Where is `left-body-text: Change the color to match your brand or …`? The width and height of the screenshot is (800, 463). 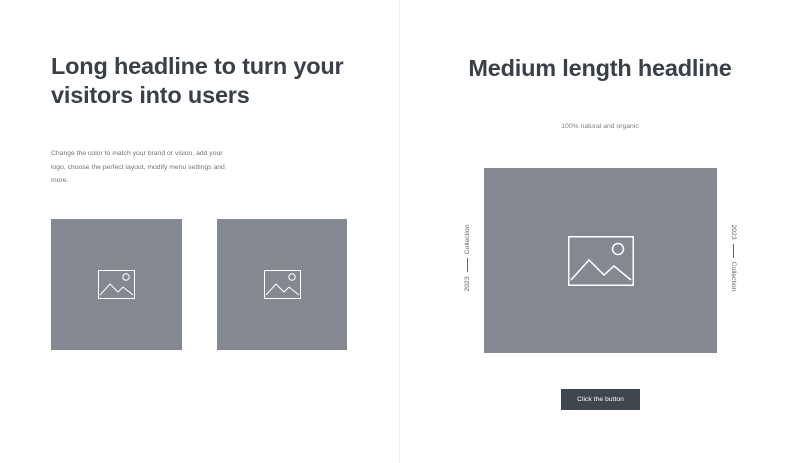 left-body-text: Change the color to match your brand or … is located at coordinates (138, 167).